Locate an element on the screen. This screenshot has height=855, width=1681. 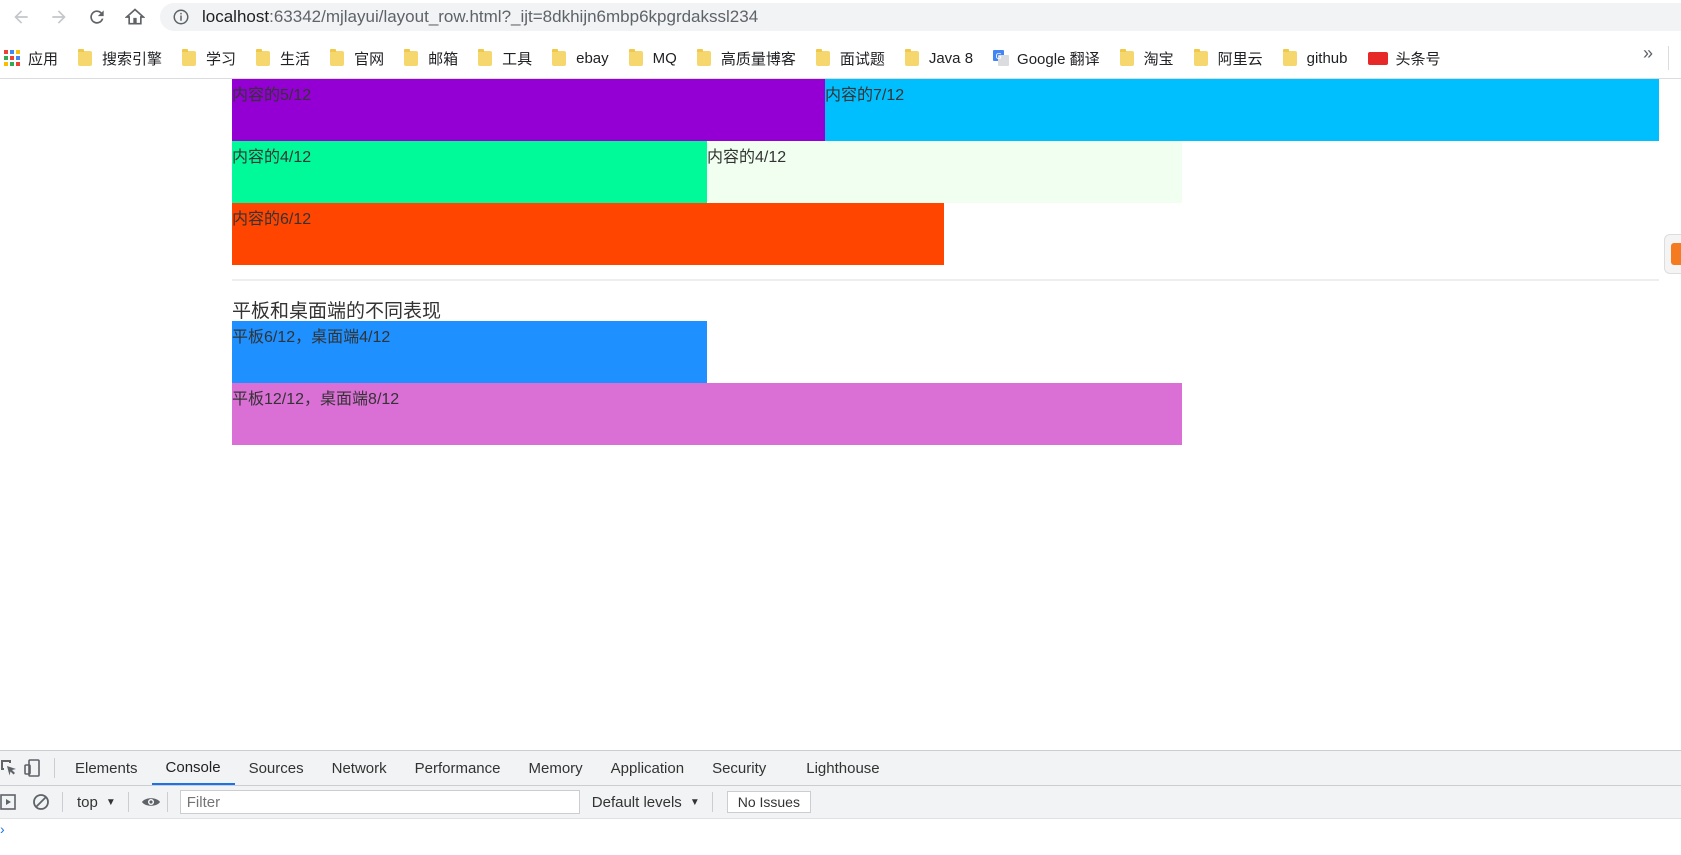
bookmark-folder-mq: MQ is located at coordinates (652, 58).